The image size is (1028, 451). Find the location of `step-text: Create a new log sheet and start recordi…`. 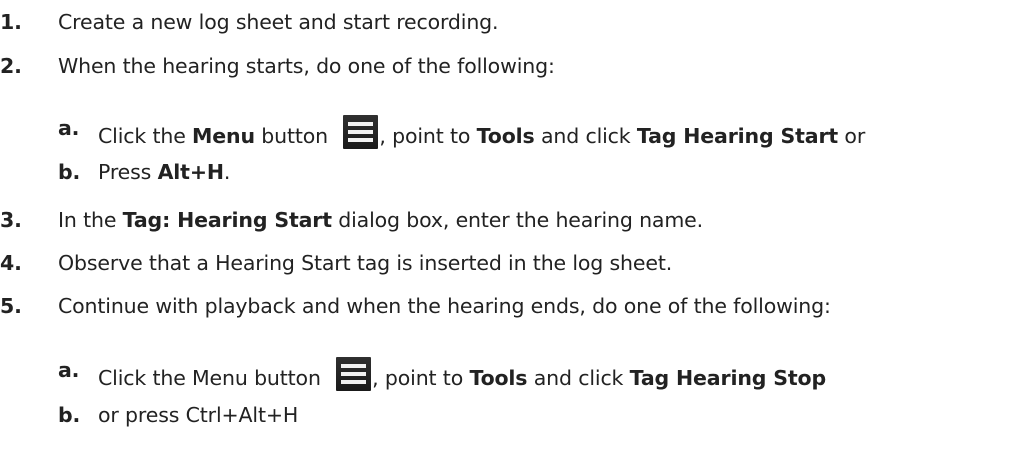

step-text: Create a new log sheet and start recordi… is located at coordinates (278, 22).